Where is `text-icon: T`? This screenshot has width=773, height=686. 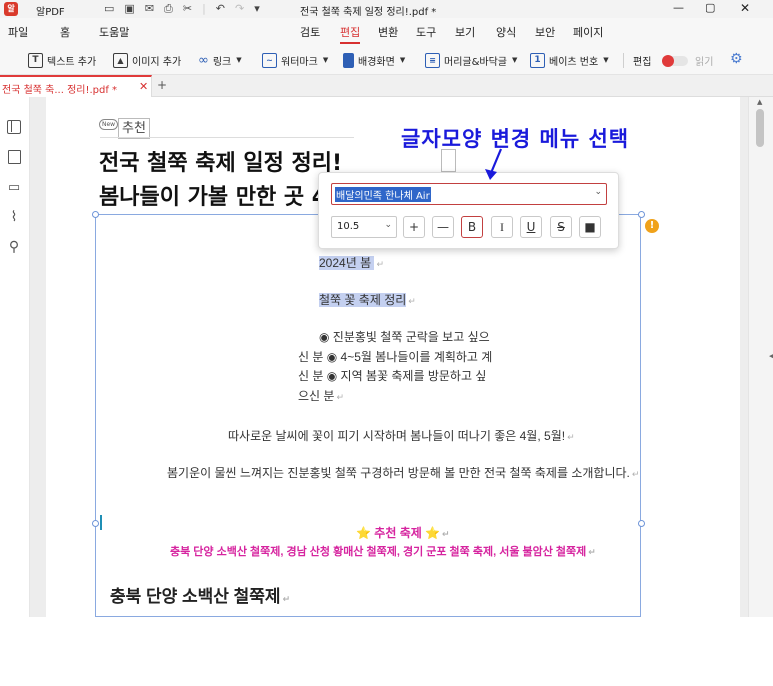 text-icon: T is located at coordinates (35, 60).